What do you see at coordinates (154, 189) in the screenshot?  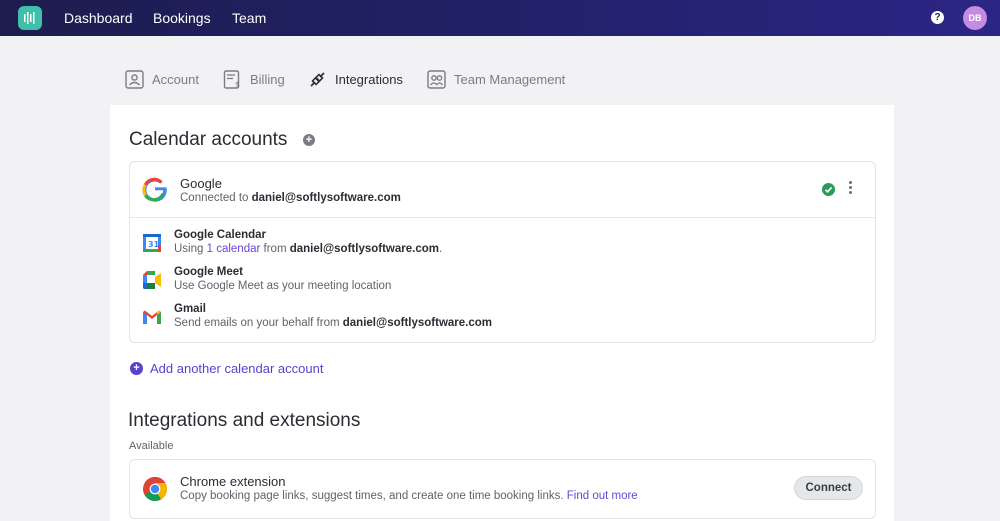 I see `google-logo-icon` at bounding box center [154, 189].